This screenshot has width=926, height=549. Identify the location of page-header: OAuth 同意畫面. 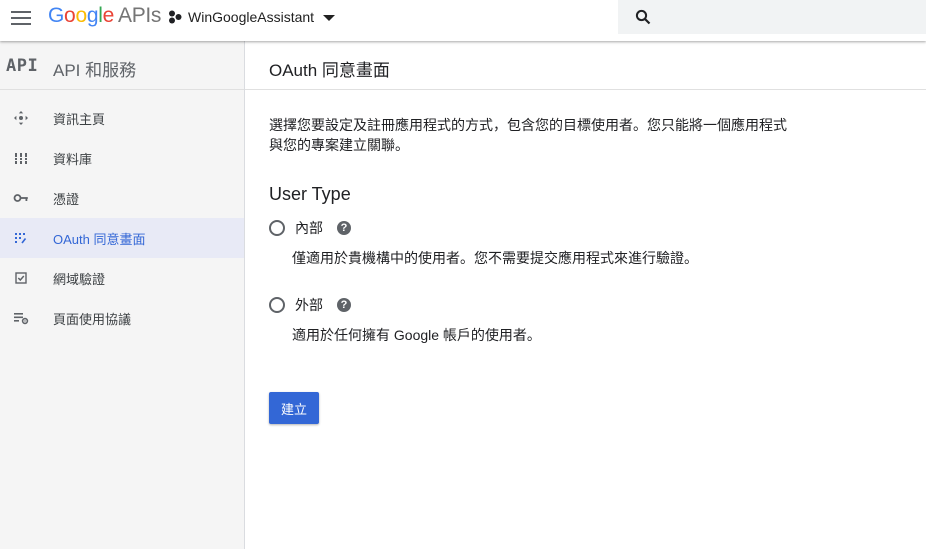
(585, 65).